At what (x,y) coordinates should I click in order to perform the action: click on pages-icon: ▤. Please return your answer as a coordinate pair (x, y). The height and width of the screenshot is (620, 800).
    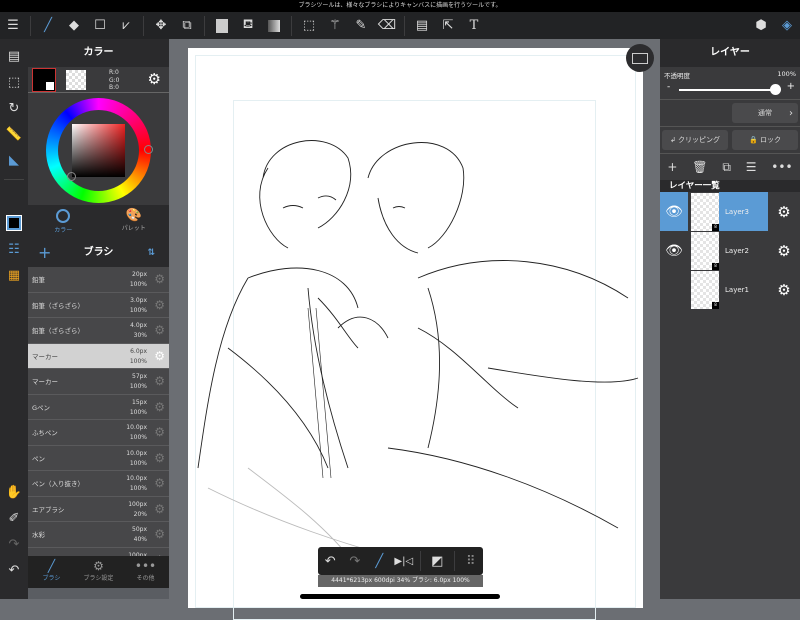
    Looking at the image, I should click on (14, 56).